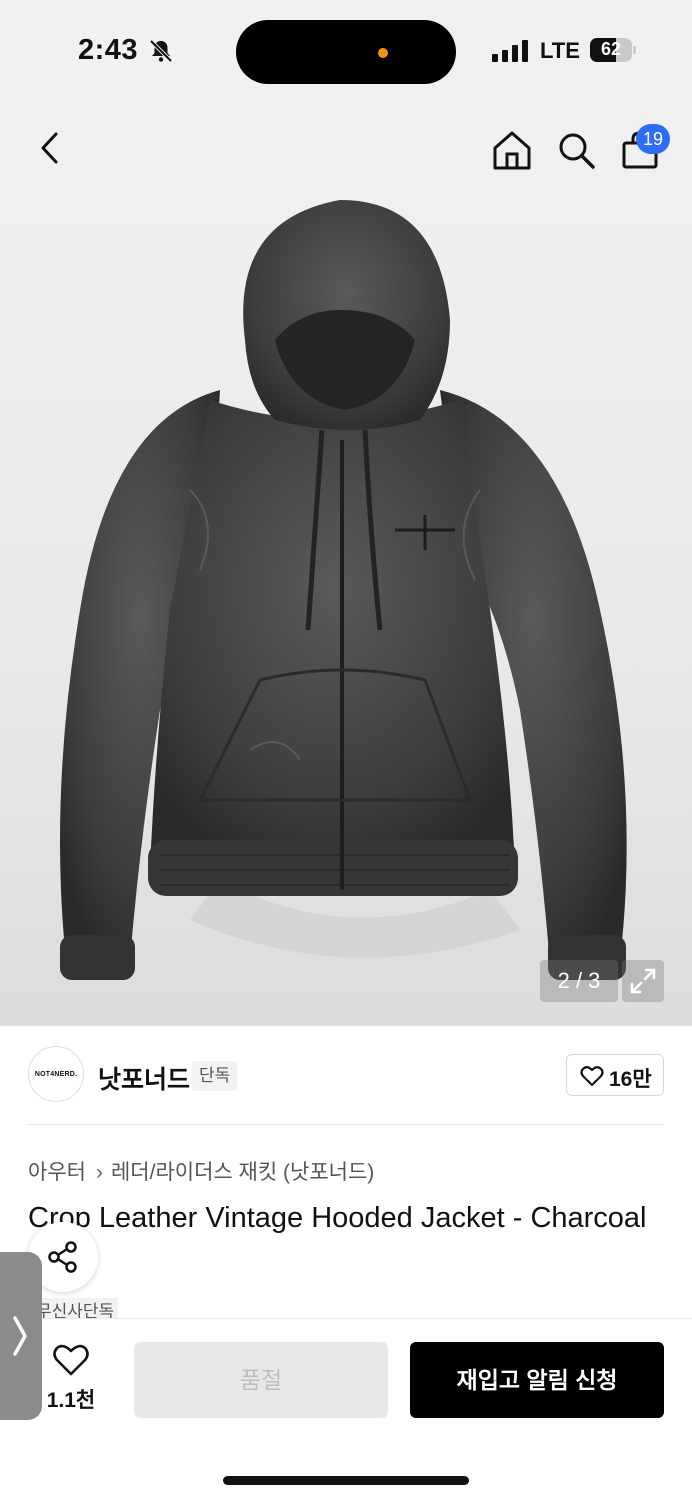  Describe the element at coordinates (108, 50) in the screenshot. I see `status-time: 2:43` at that location.